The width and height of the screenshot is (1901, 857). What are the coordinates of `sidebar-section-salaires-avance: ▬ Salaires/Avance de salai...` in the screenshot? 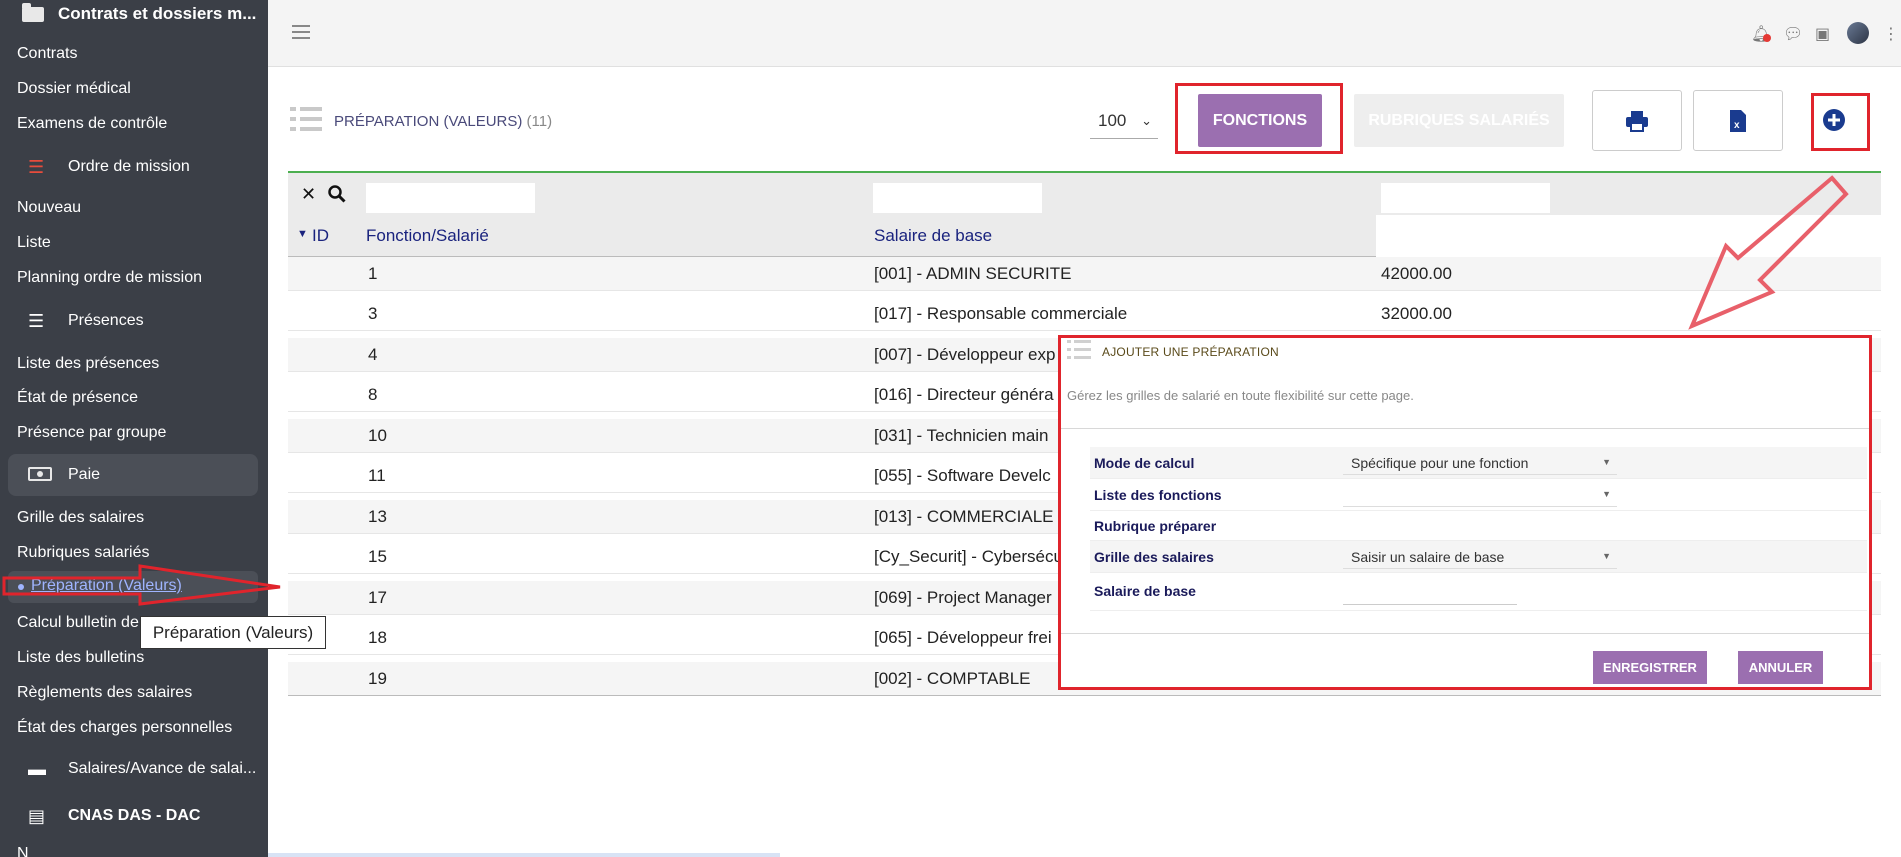 It's located at (133, 769).